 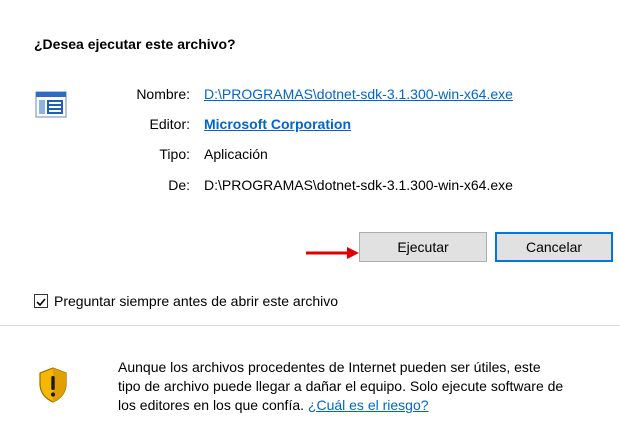 What do you see at coordinates (213, 405) in the screenshot?
I see `warning-line-3-text: los editores en los que confía.` at bounding box center [213, 405].